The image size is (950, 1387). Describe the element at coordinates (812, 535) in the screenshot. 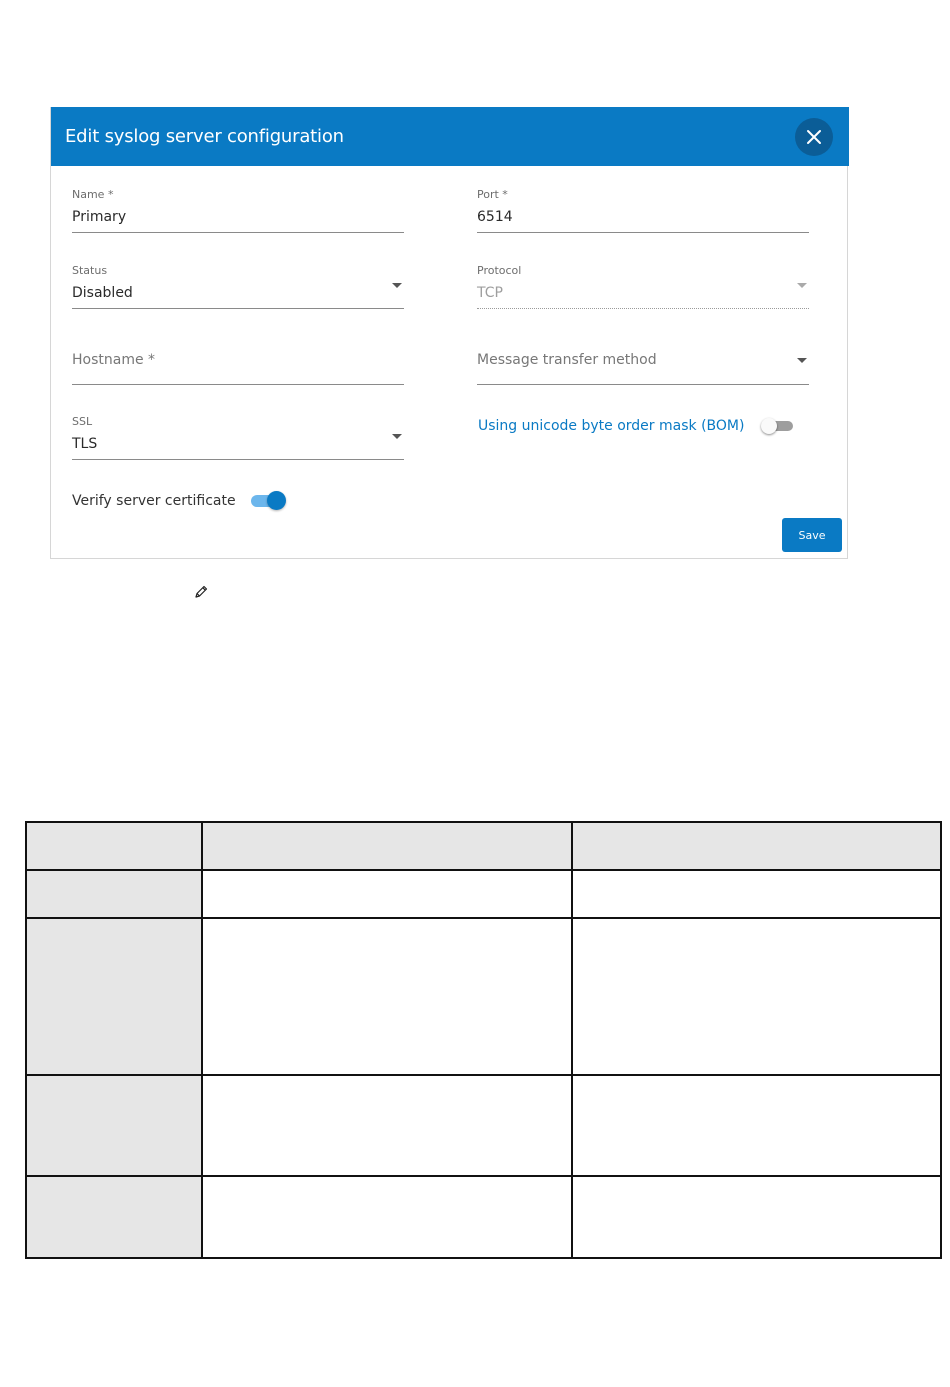

I see `save-button: Save` at that location.